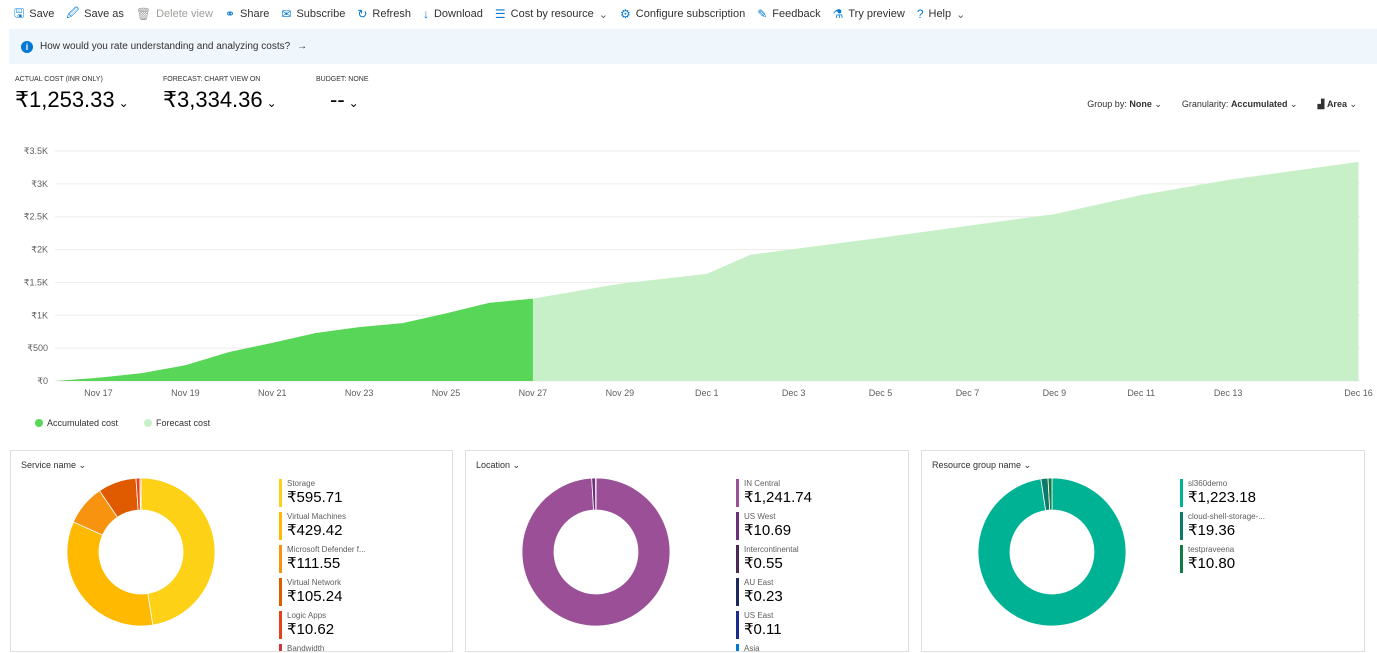 This screenshot has width=1377, height=653. Describe the element at coordinates (39, 250) in the screenshot. I see `y-tick-label: ₹2K` at that location.